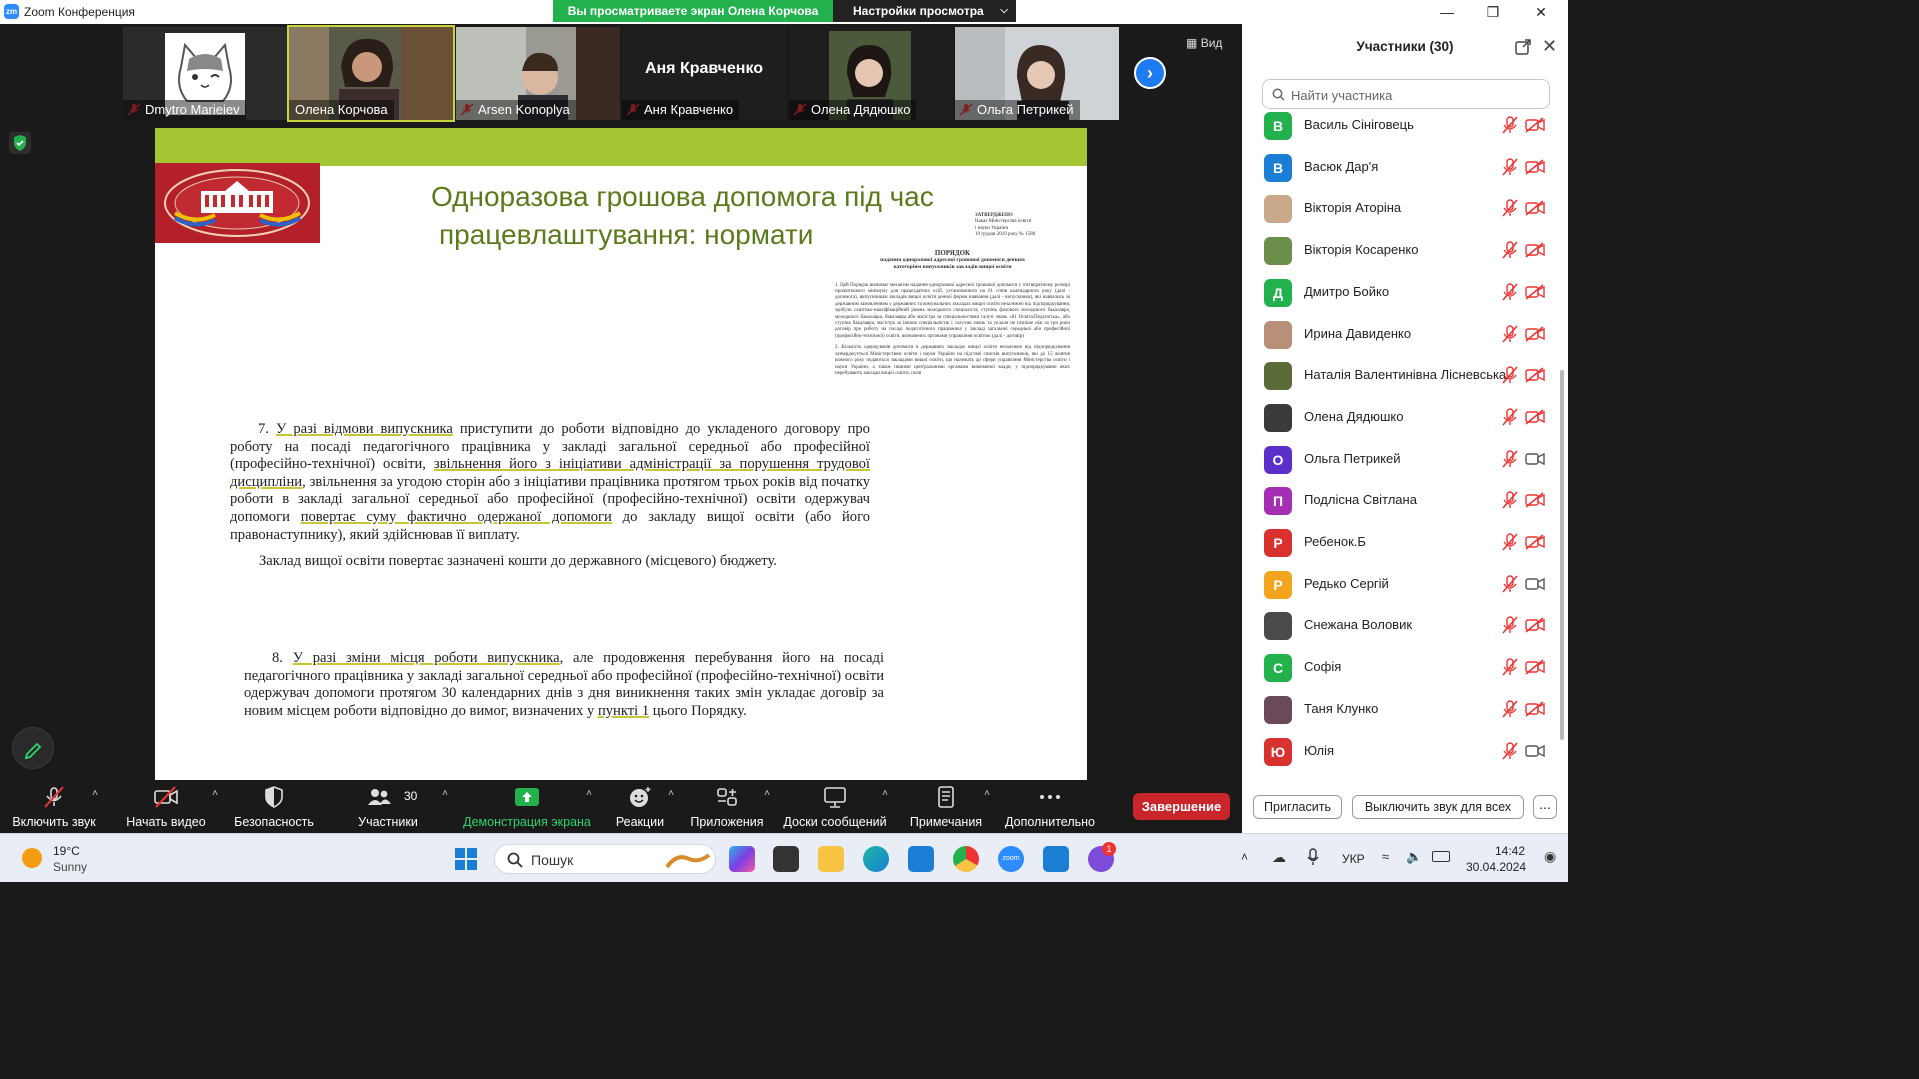 The image size is (1919, 1079). I want to click on participant-row: Вікторія Аторіна, so click(1406, 208).